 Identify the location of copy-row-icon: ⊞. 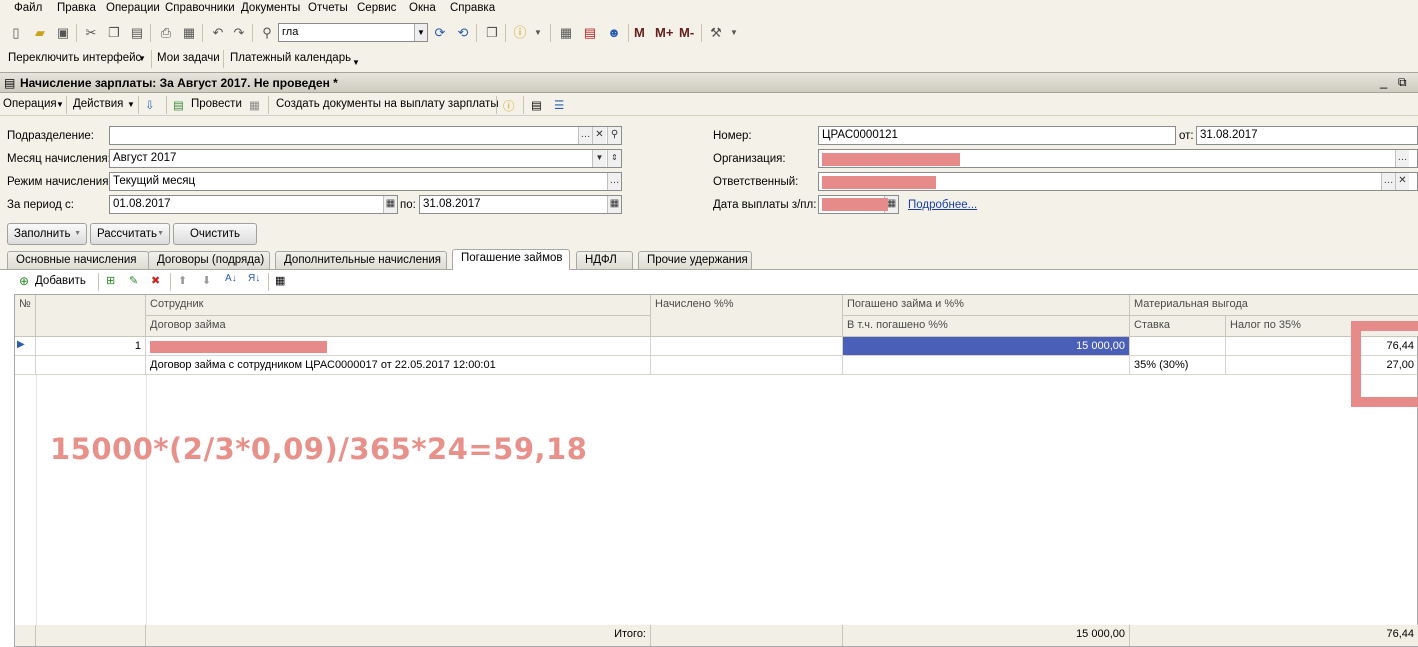
(110, 280).